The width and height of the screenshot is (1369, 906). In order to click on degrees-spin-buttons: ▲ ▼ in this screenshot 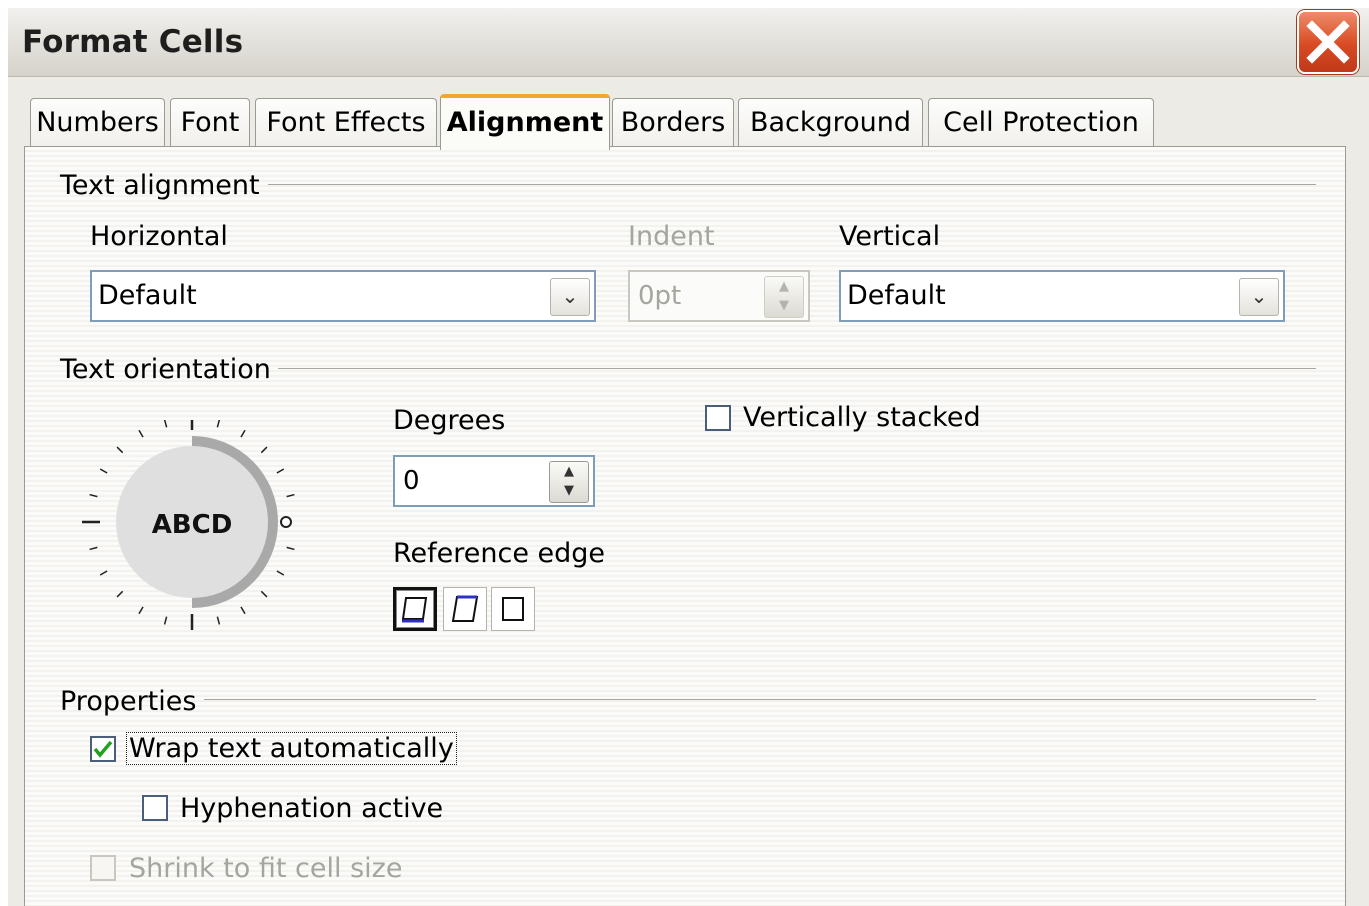, I will do `click(569, 482)`.